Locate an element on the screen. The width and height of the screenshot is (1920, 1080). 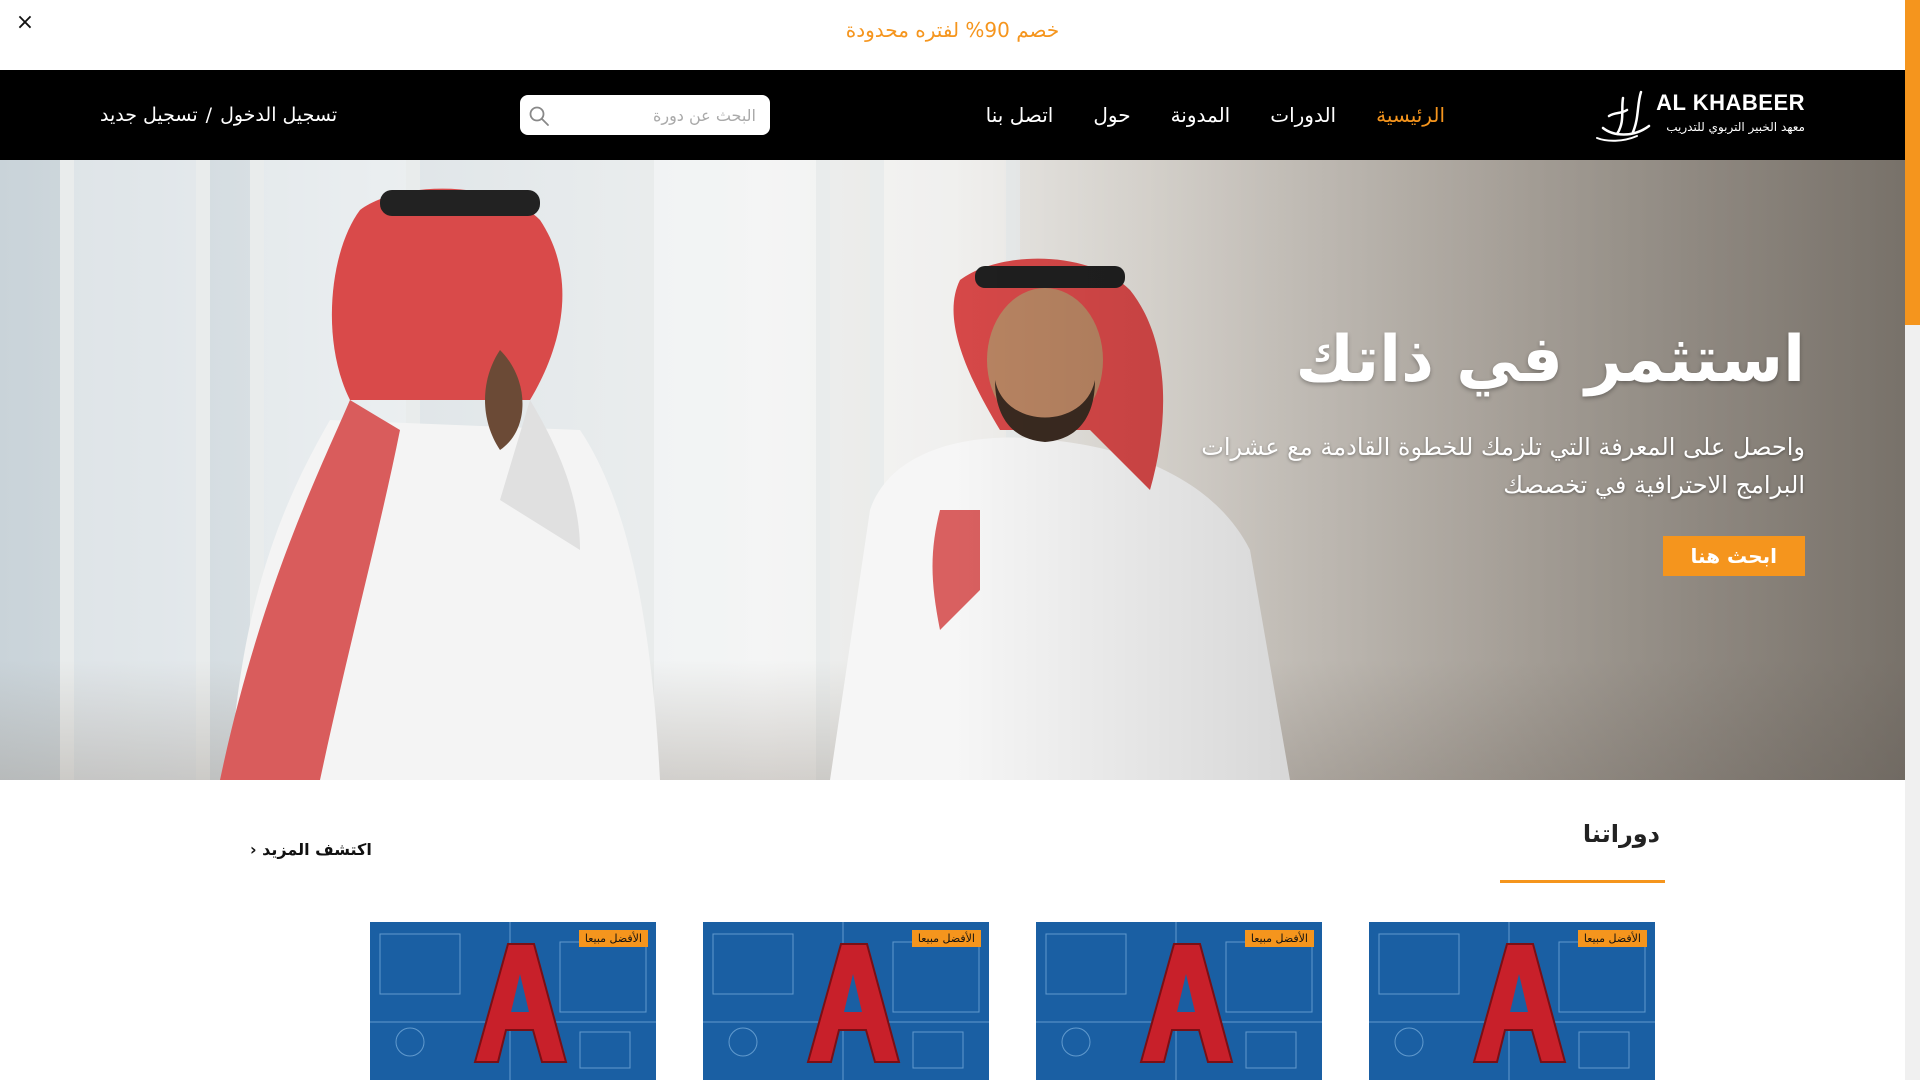
promo-bar: × خصم 90% لفتره محدودة is located at coordinates (952, 35).